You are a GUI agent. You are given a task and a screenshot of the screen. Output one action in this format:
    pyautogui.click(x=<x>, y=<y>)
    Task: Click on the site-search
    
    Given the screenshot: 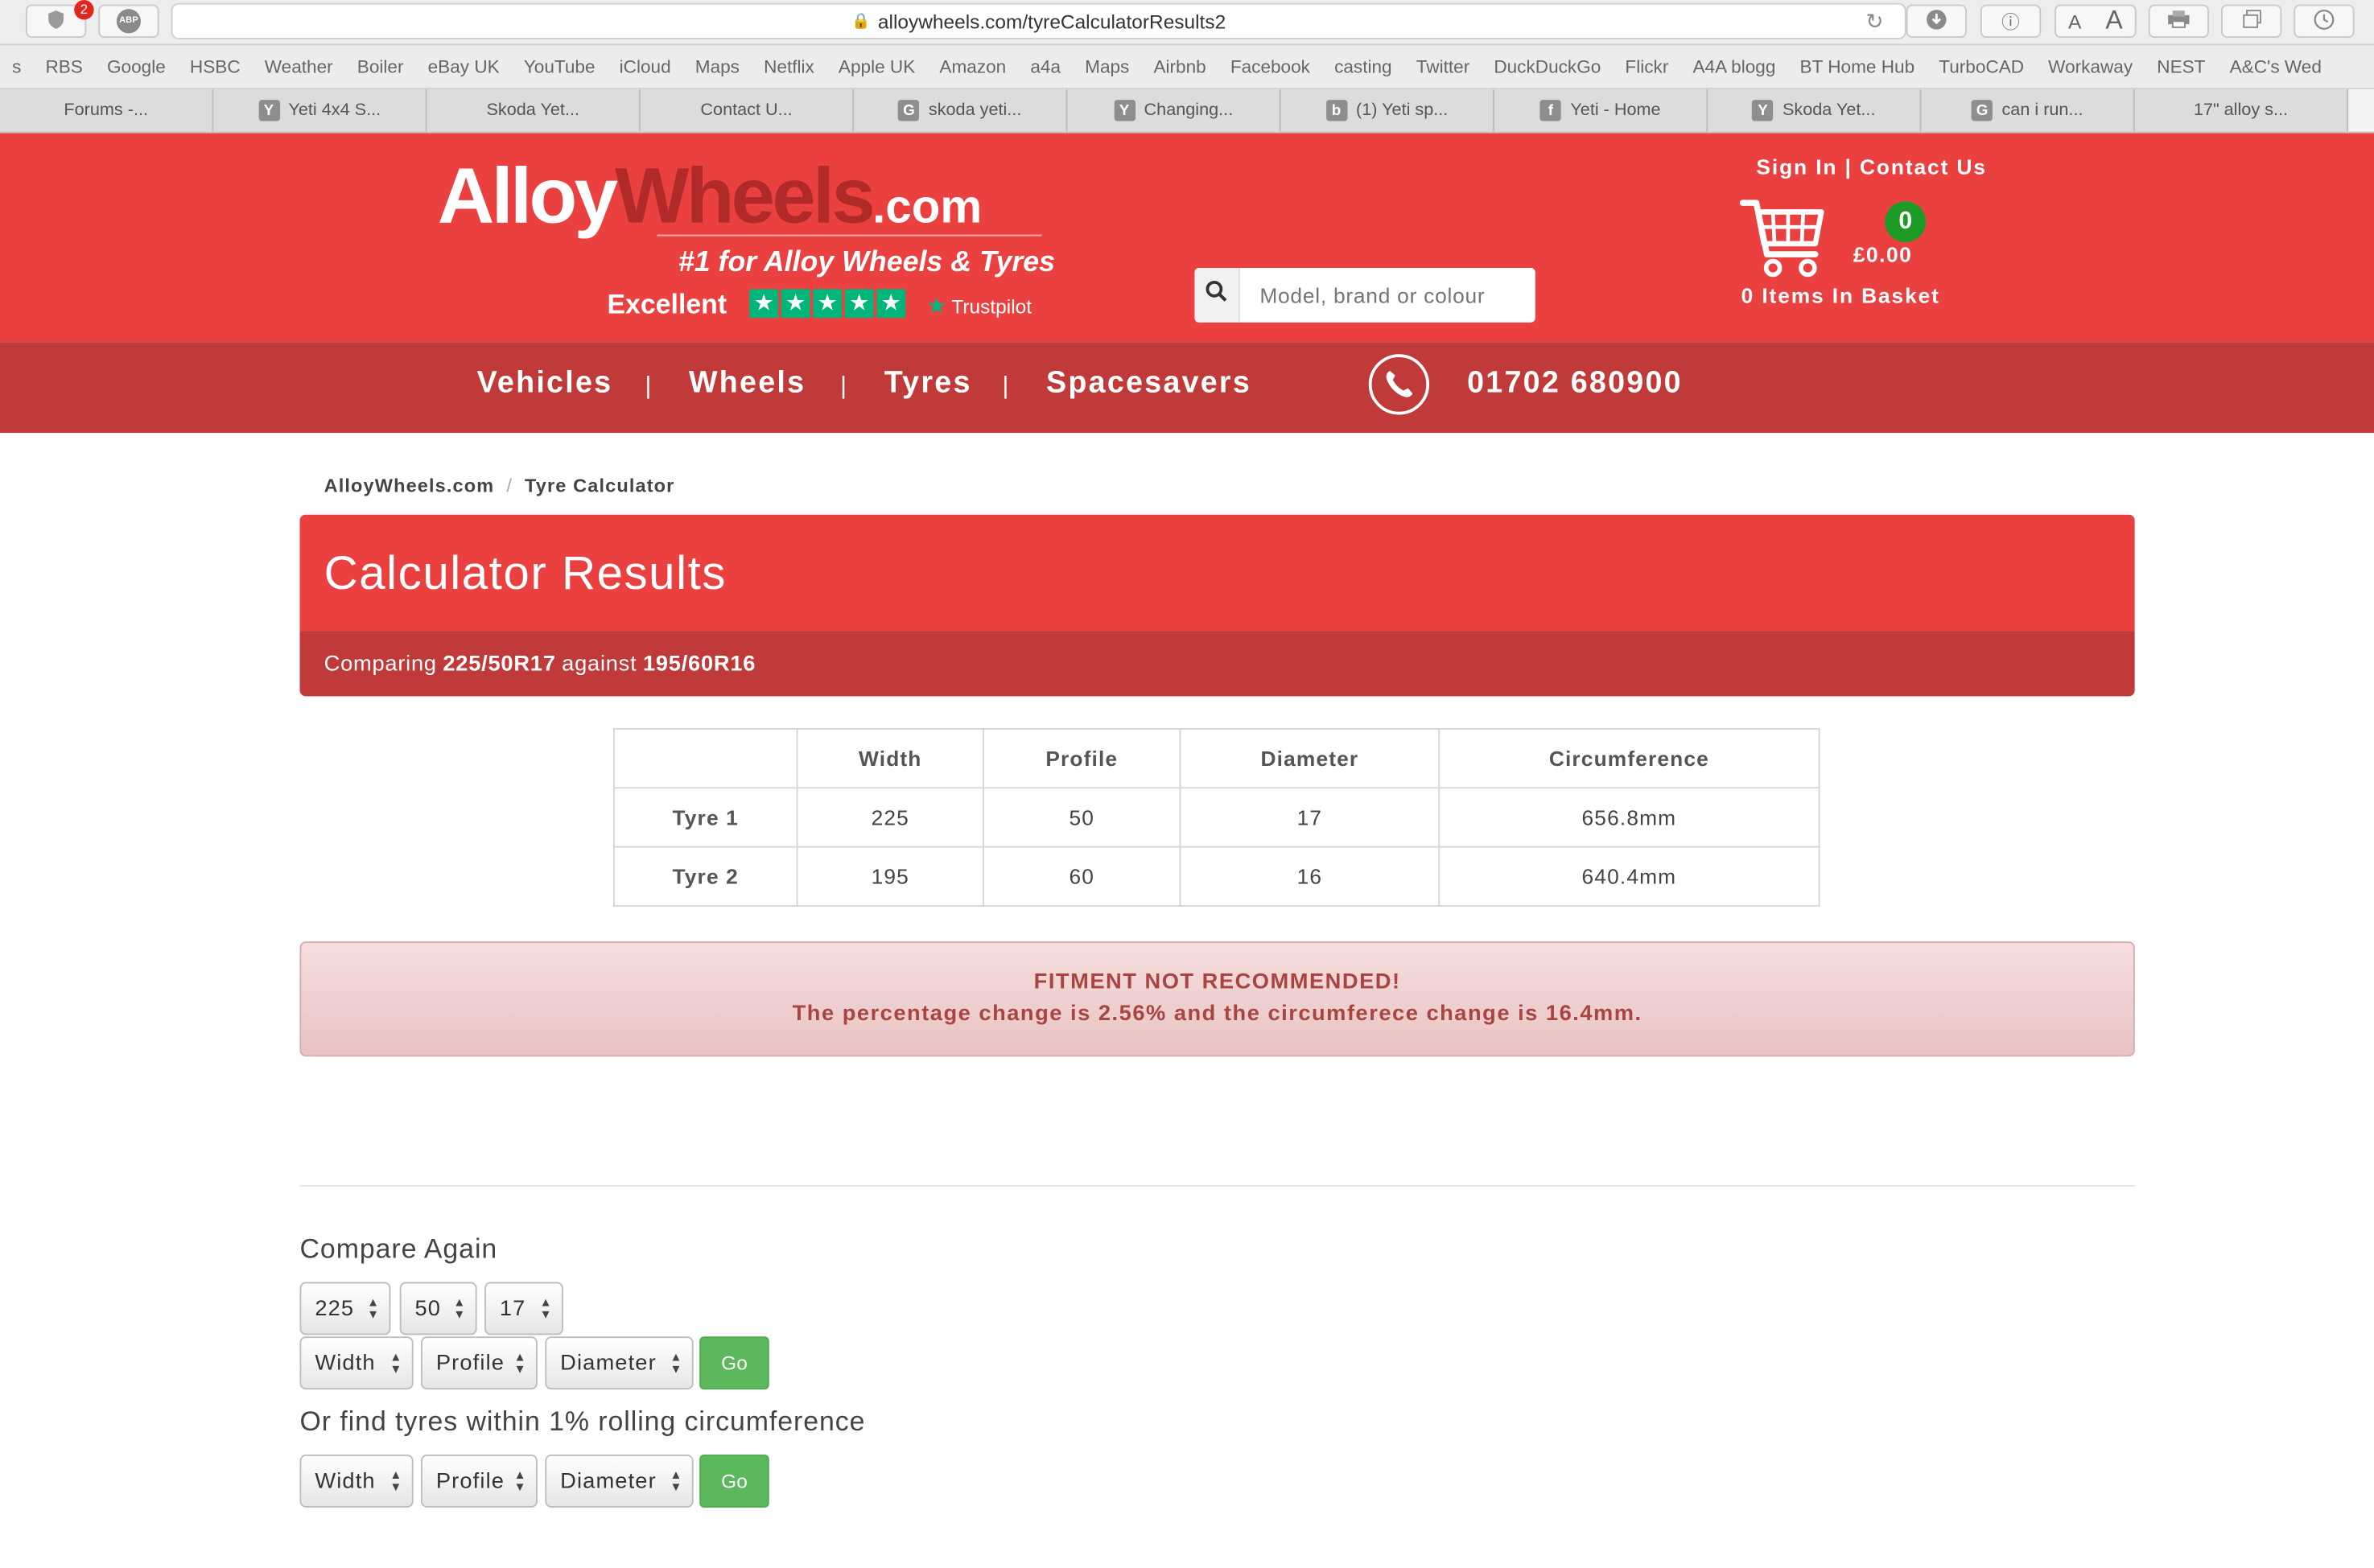 What is the action you would take?
    pyautogui.click(x=1364, y=295)
    